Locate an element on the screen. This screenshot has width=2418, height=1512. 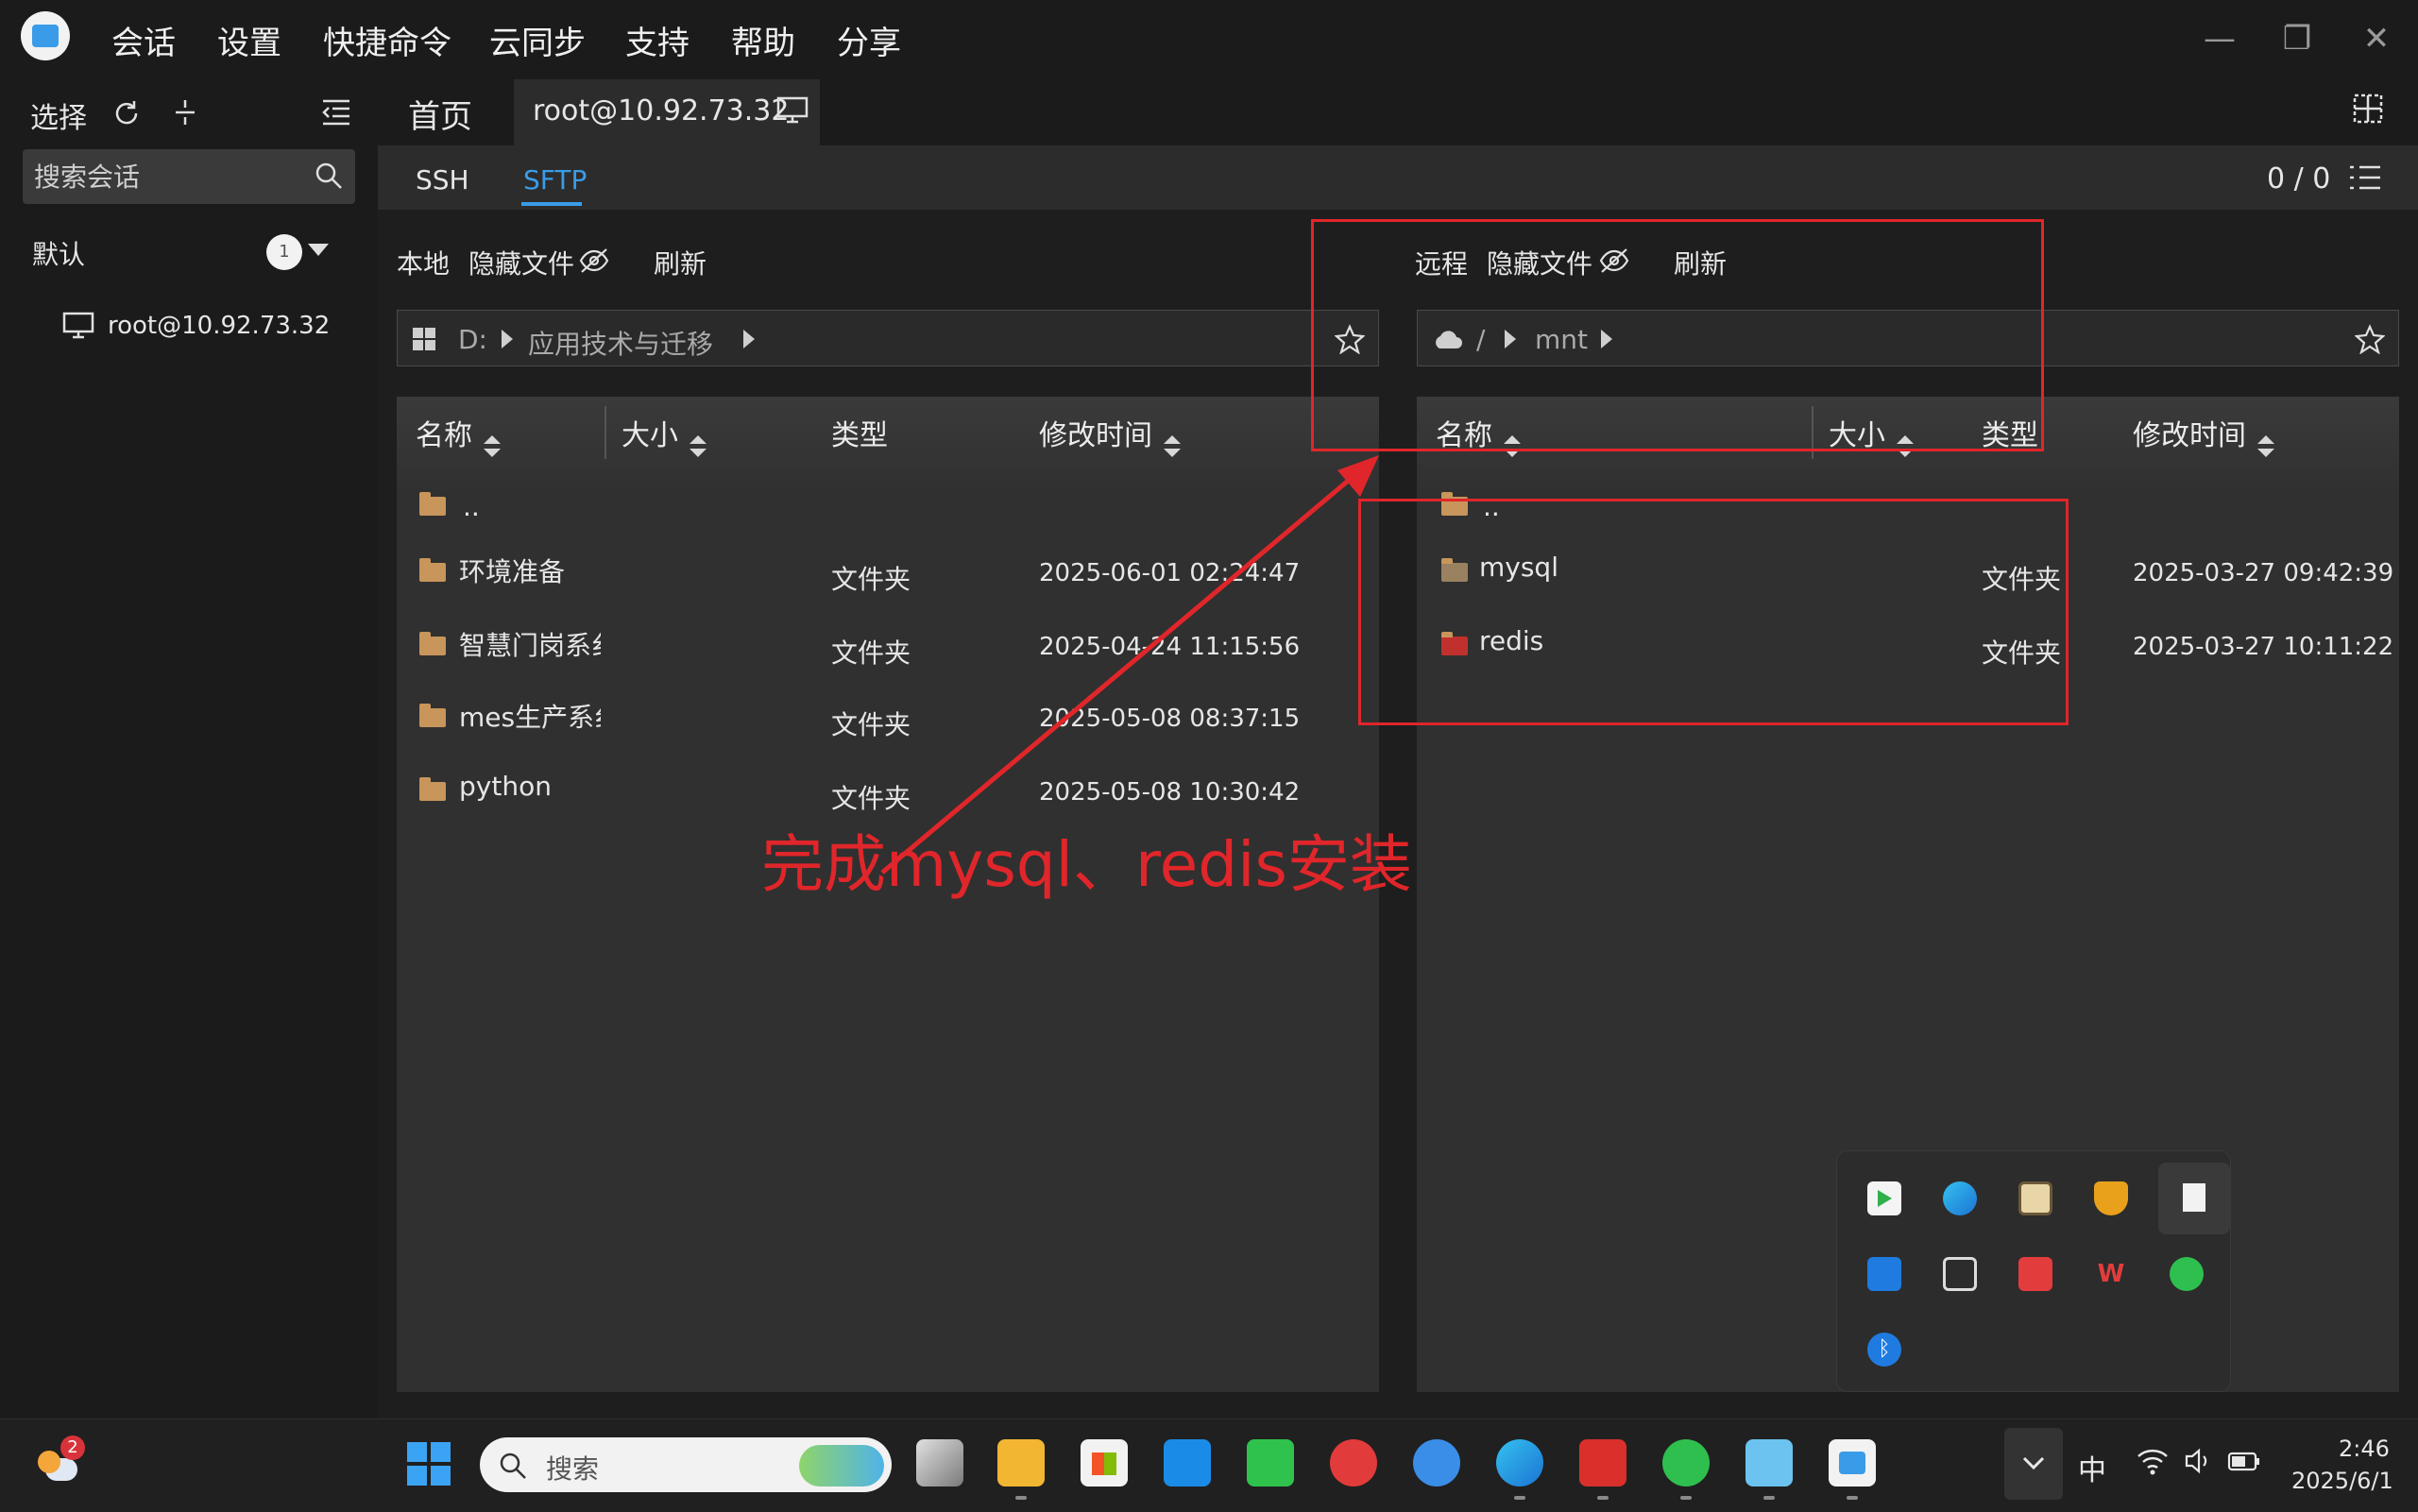
tab-session: root@10.92.73.32 is located at coordinates (667, 112).